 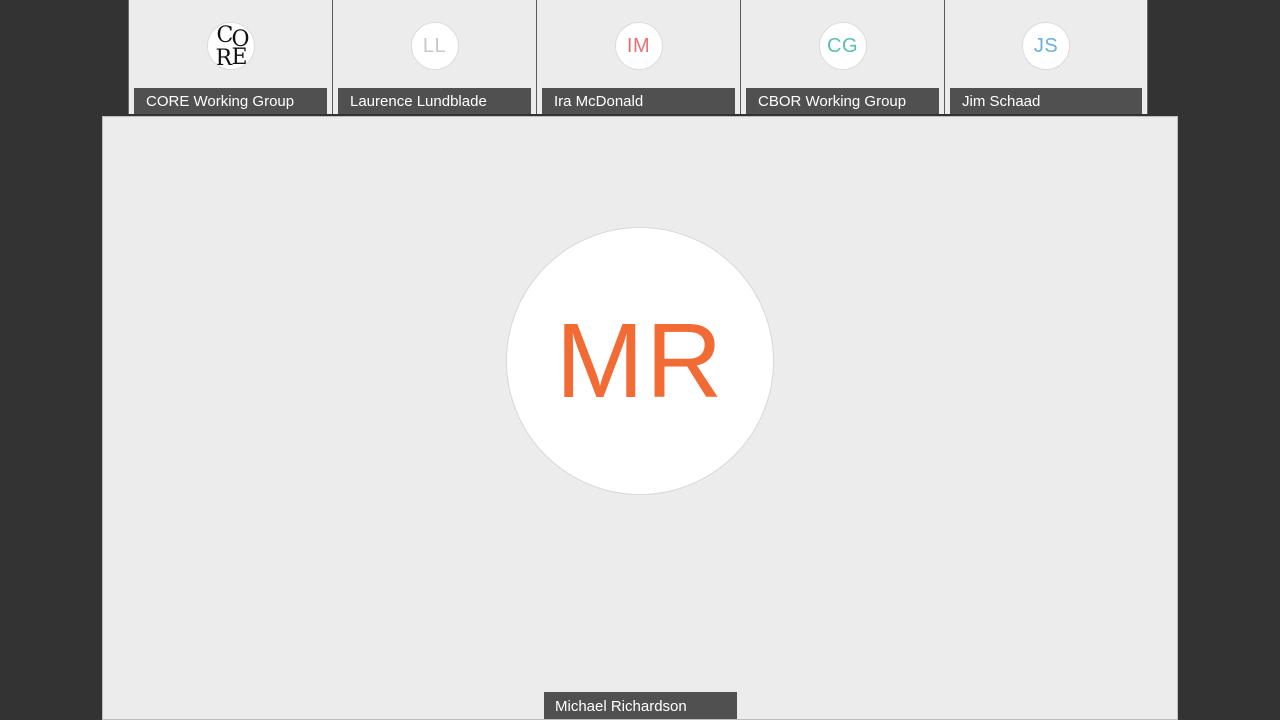 I want to click on participant-name-label: Jim Schaad, so click(x=1046, y=101).